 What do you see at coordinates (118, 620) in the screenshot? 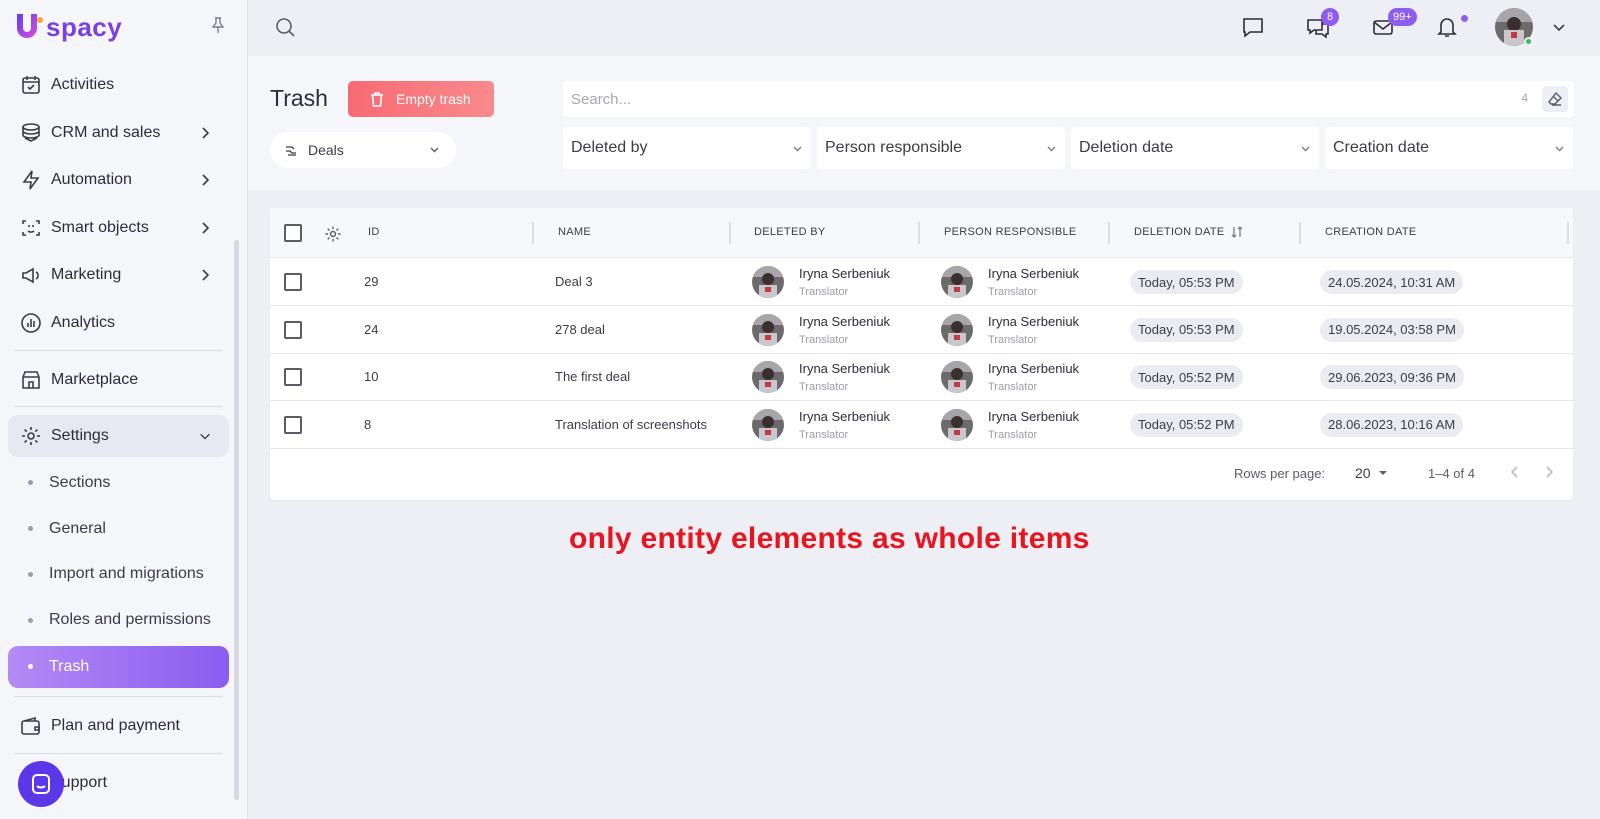
I see `sidebar-sub-roles: Roles and permissions` at bounding box center [118, 620].